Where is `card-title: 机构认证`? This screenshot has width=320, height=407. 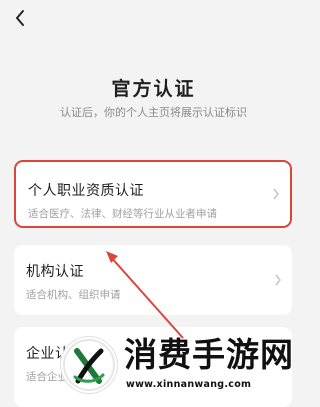
card-title: 机构认证 is located at coordinates (55, 272).